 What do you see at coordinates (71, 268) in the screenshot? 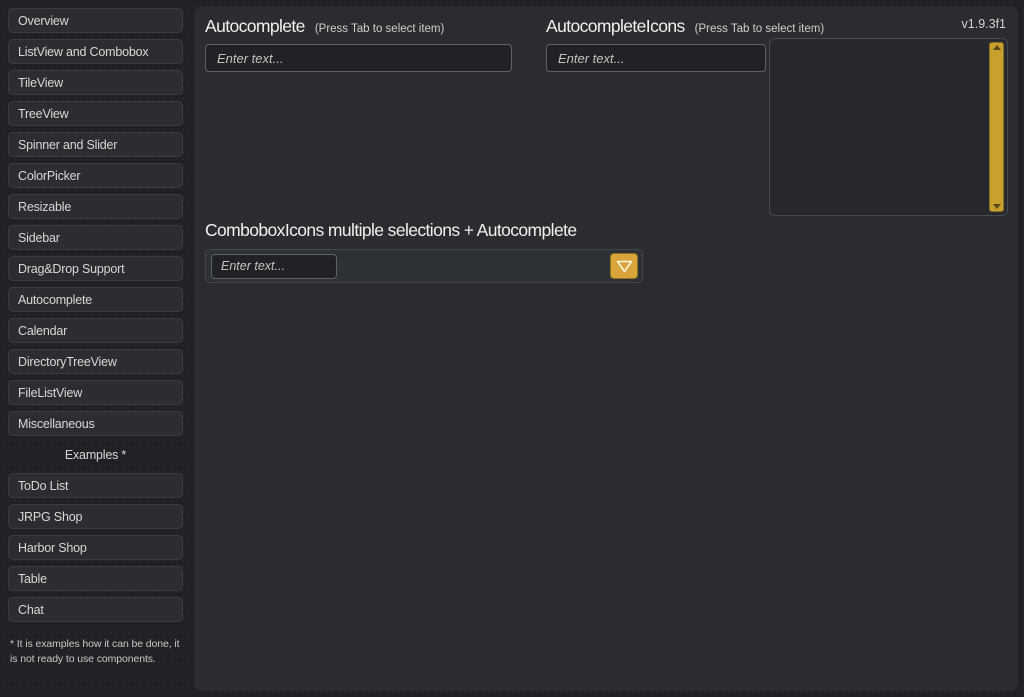
I see `sidebar-item-label: Drag&Drop Support` at bounding box center [71, 268].